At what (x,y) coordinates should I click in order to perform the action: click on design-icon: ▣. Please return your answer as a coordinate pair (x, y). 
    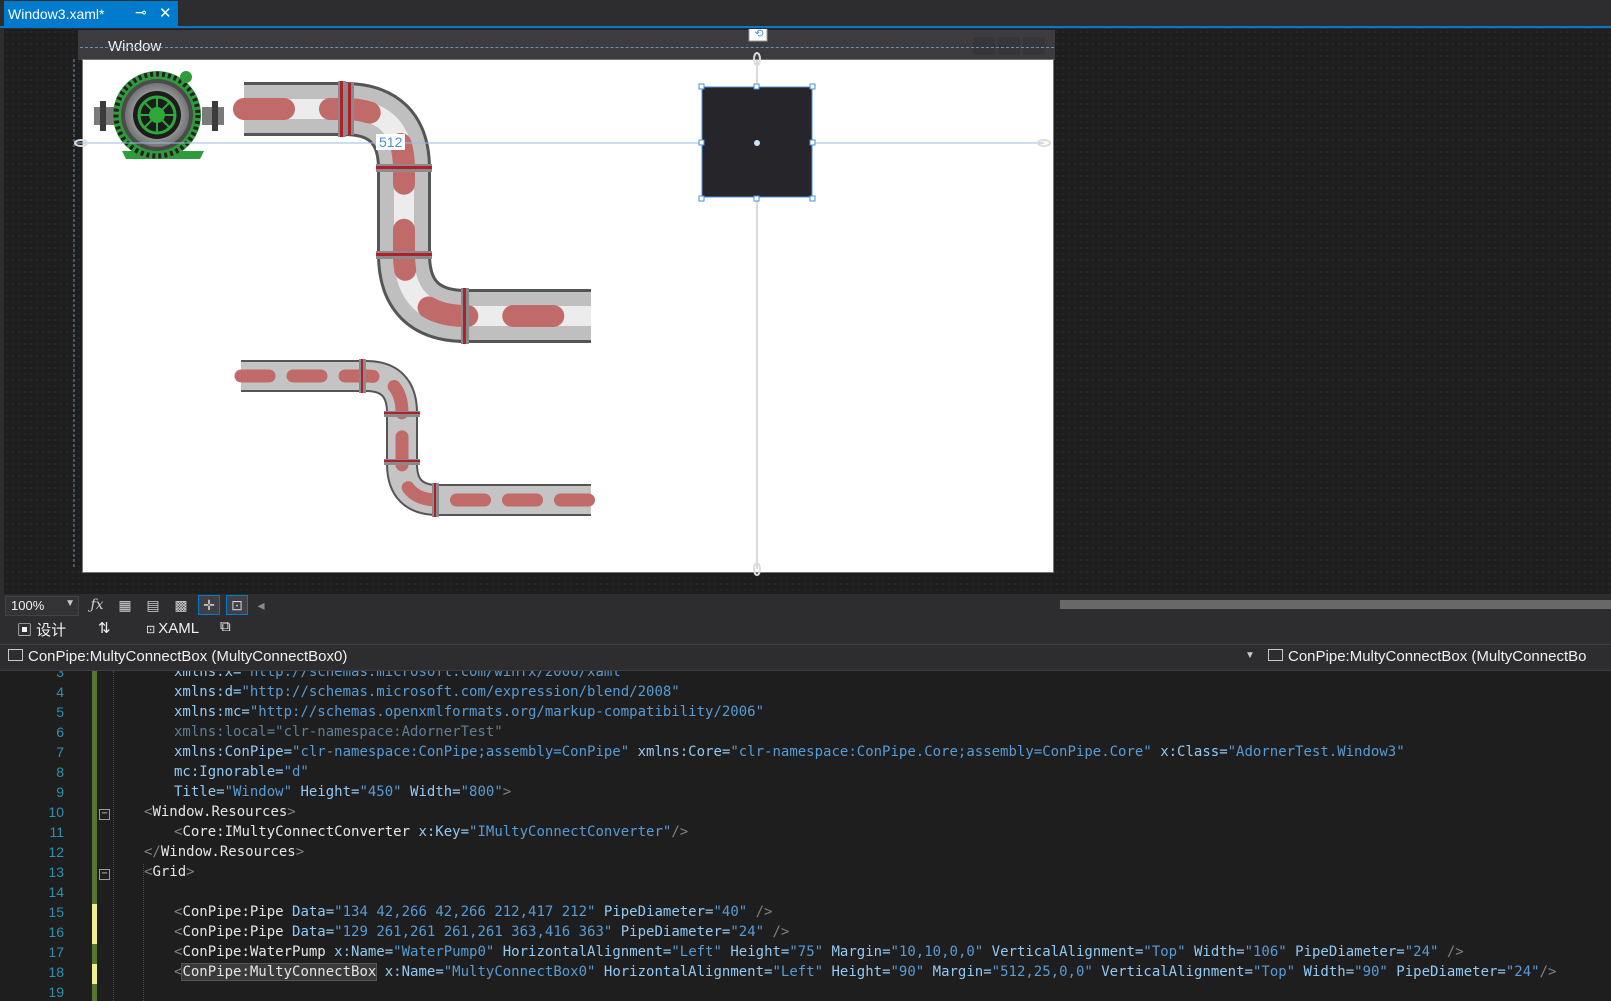
    Looking at the image, I should click on (27, 630).